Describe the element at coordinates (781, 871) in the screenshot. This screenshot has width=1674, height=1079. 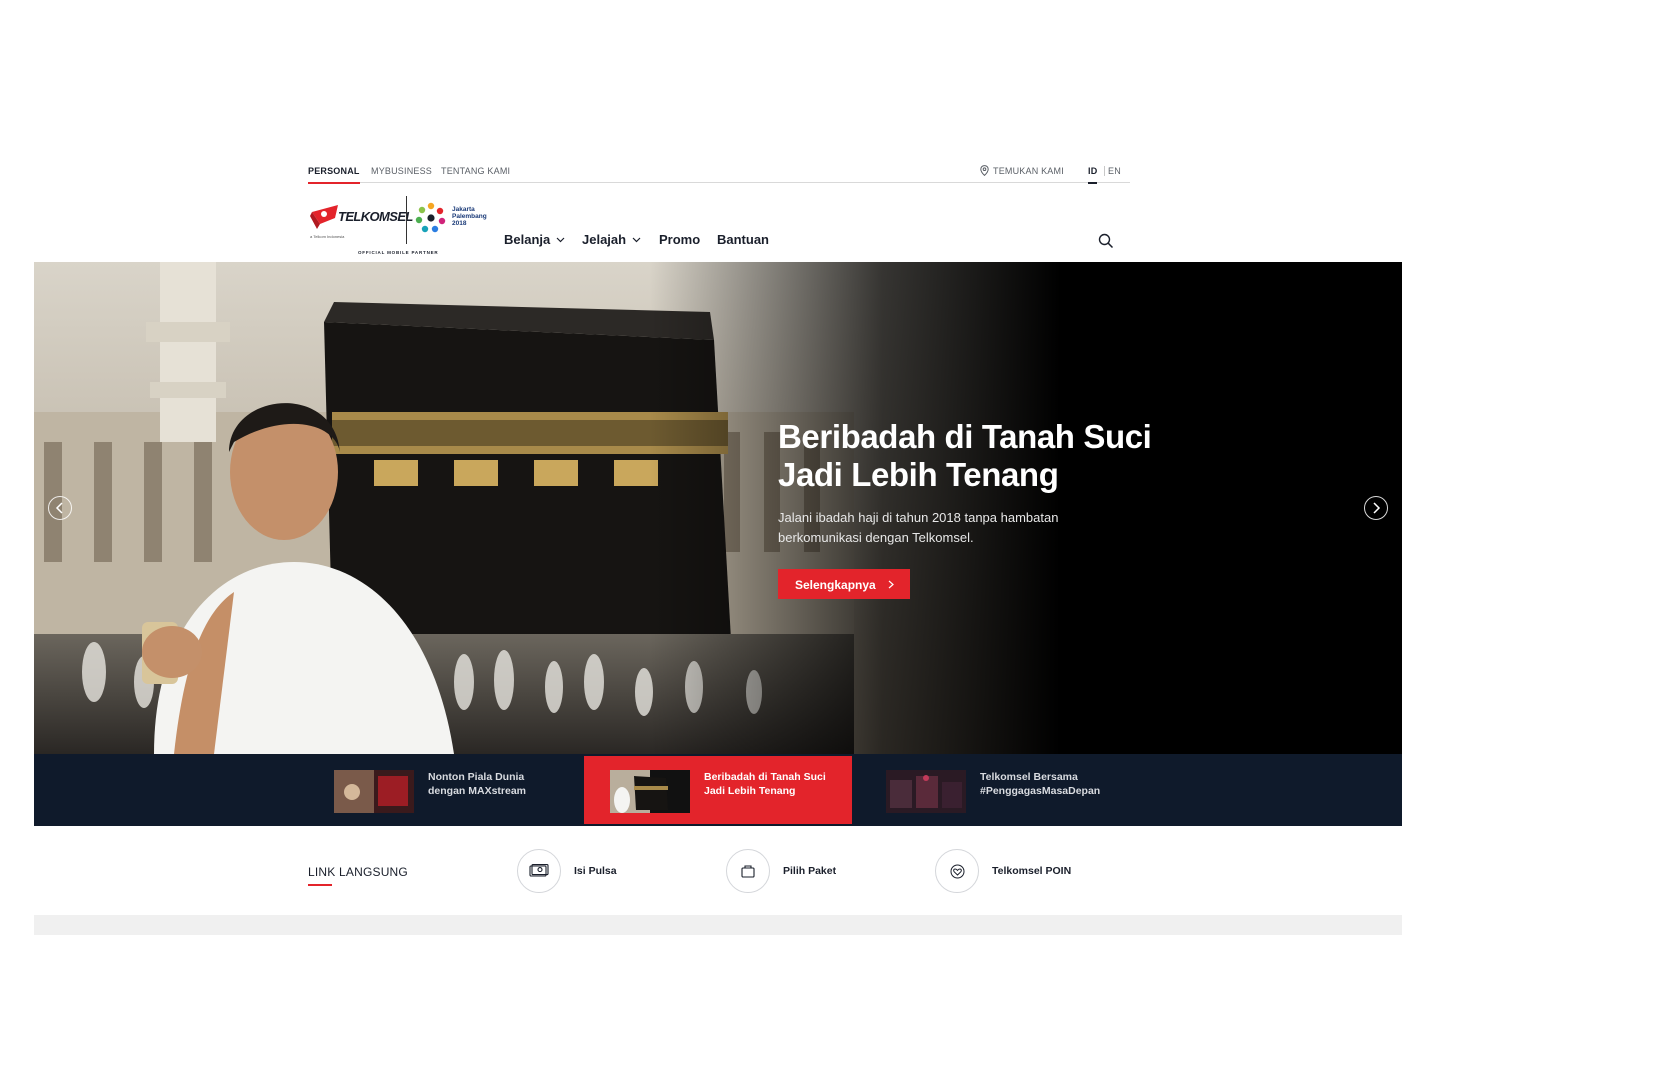
I see `quick-link-pilih-paket: Pilih Paket` at that location.